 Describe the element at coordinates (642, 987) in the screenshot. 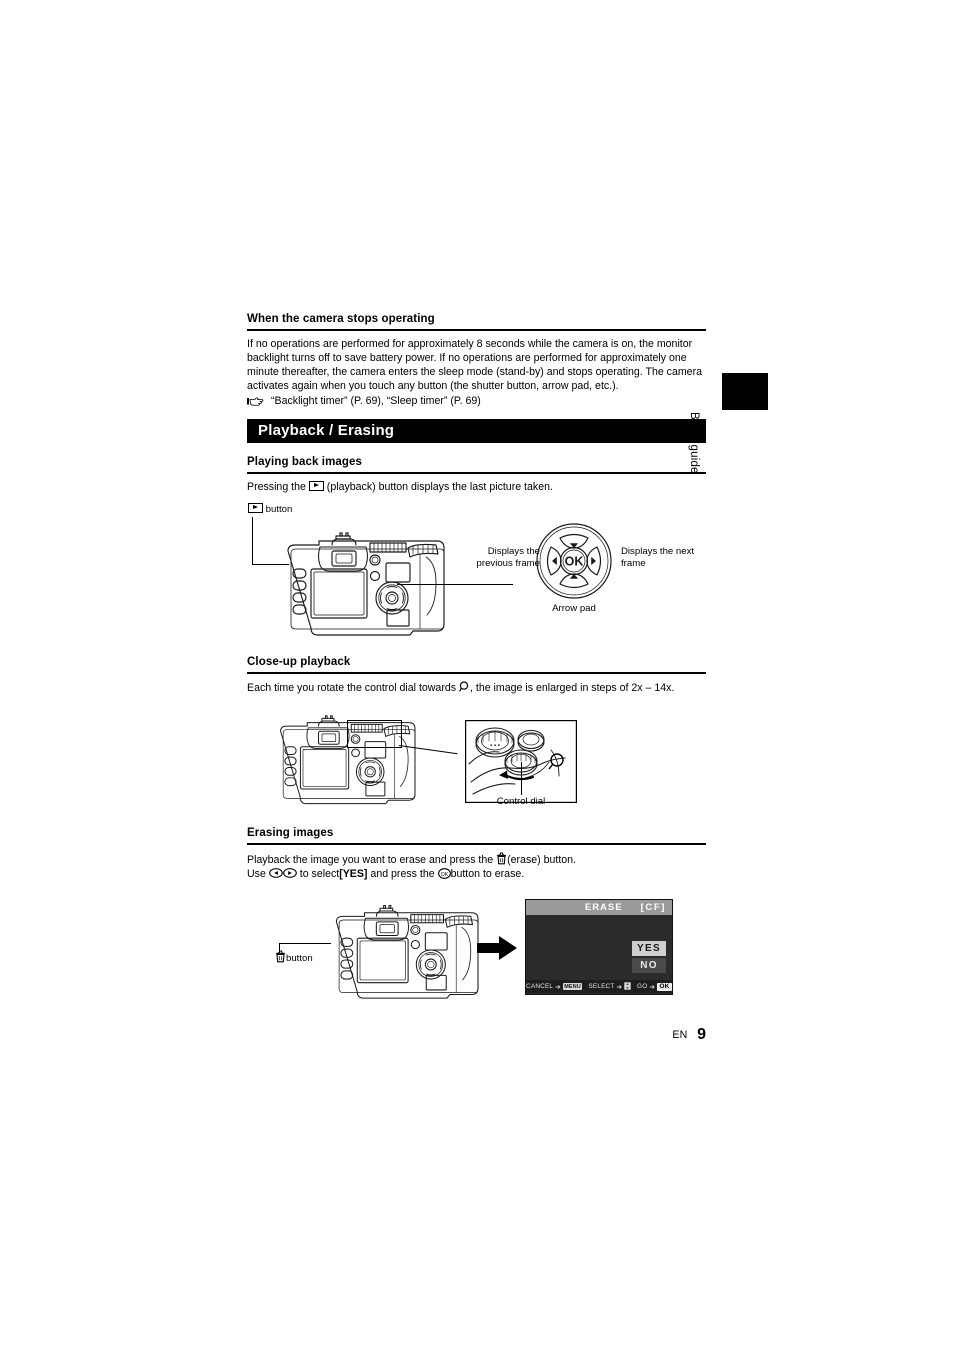

I see `hint-go-label: GO` at that location.